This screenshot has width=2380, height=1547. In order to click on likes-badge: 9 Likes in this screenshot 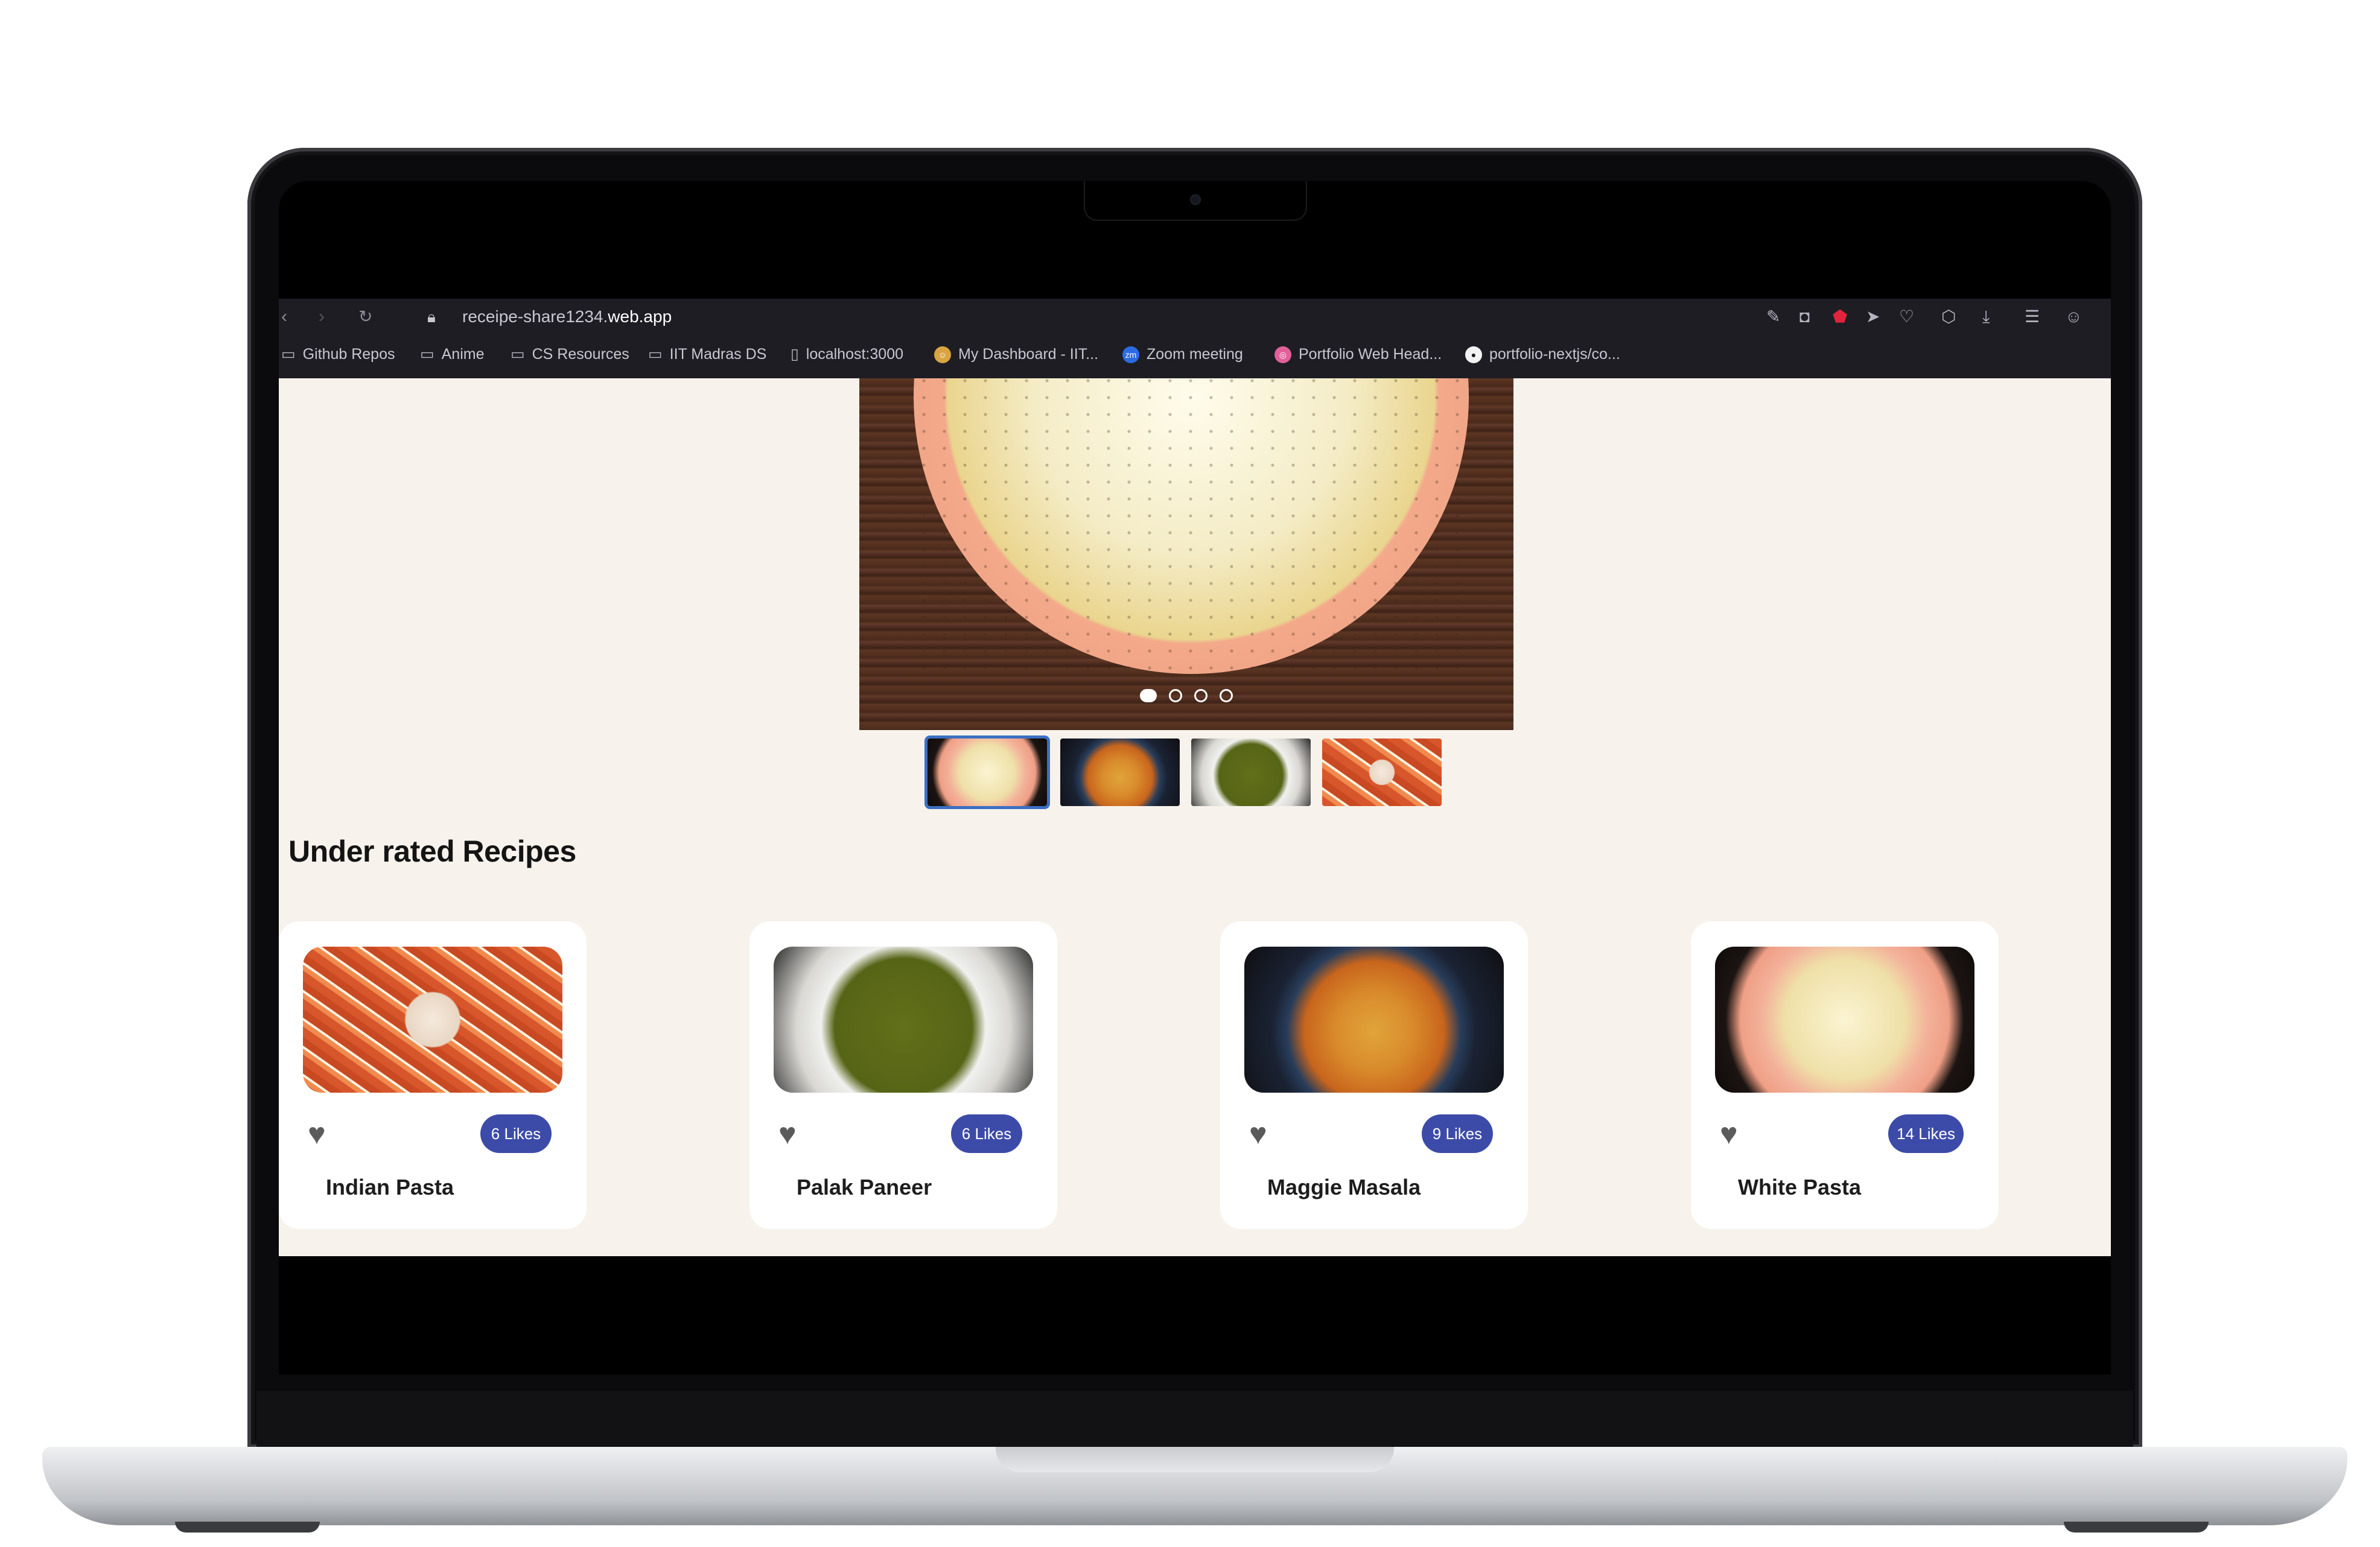, I will do `click(1457, 1133)`.